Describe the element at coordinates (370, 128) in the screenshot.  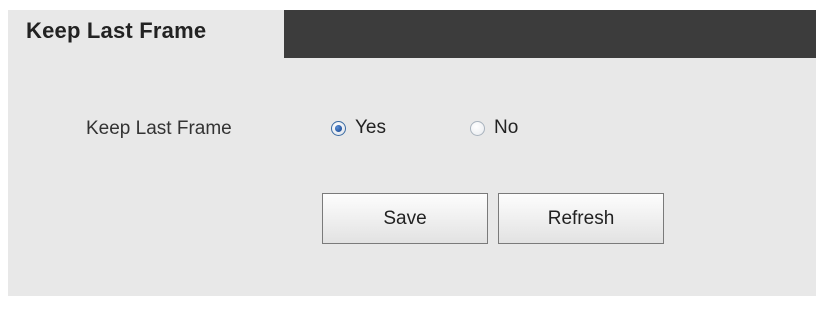
I see `radio-yes-label: Yes` at that location.